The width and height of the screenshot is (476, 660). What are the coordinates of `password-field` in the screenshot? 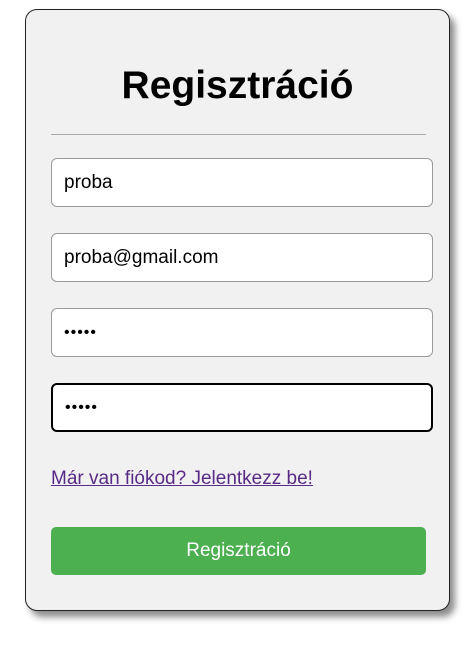 It's located at (242, 332).